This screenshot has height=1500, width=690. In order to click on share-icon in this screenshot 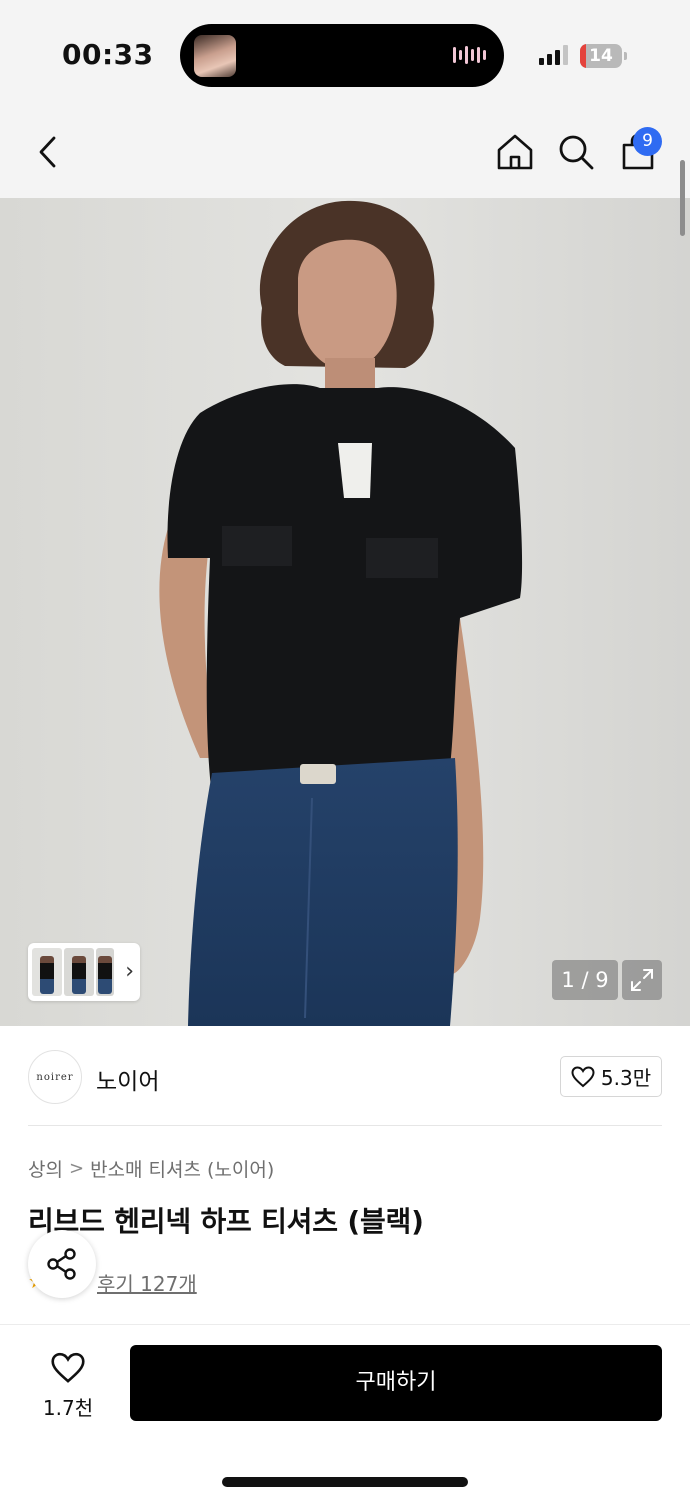, I will do `click(61, 1264)`.